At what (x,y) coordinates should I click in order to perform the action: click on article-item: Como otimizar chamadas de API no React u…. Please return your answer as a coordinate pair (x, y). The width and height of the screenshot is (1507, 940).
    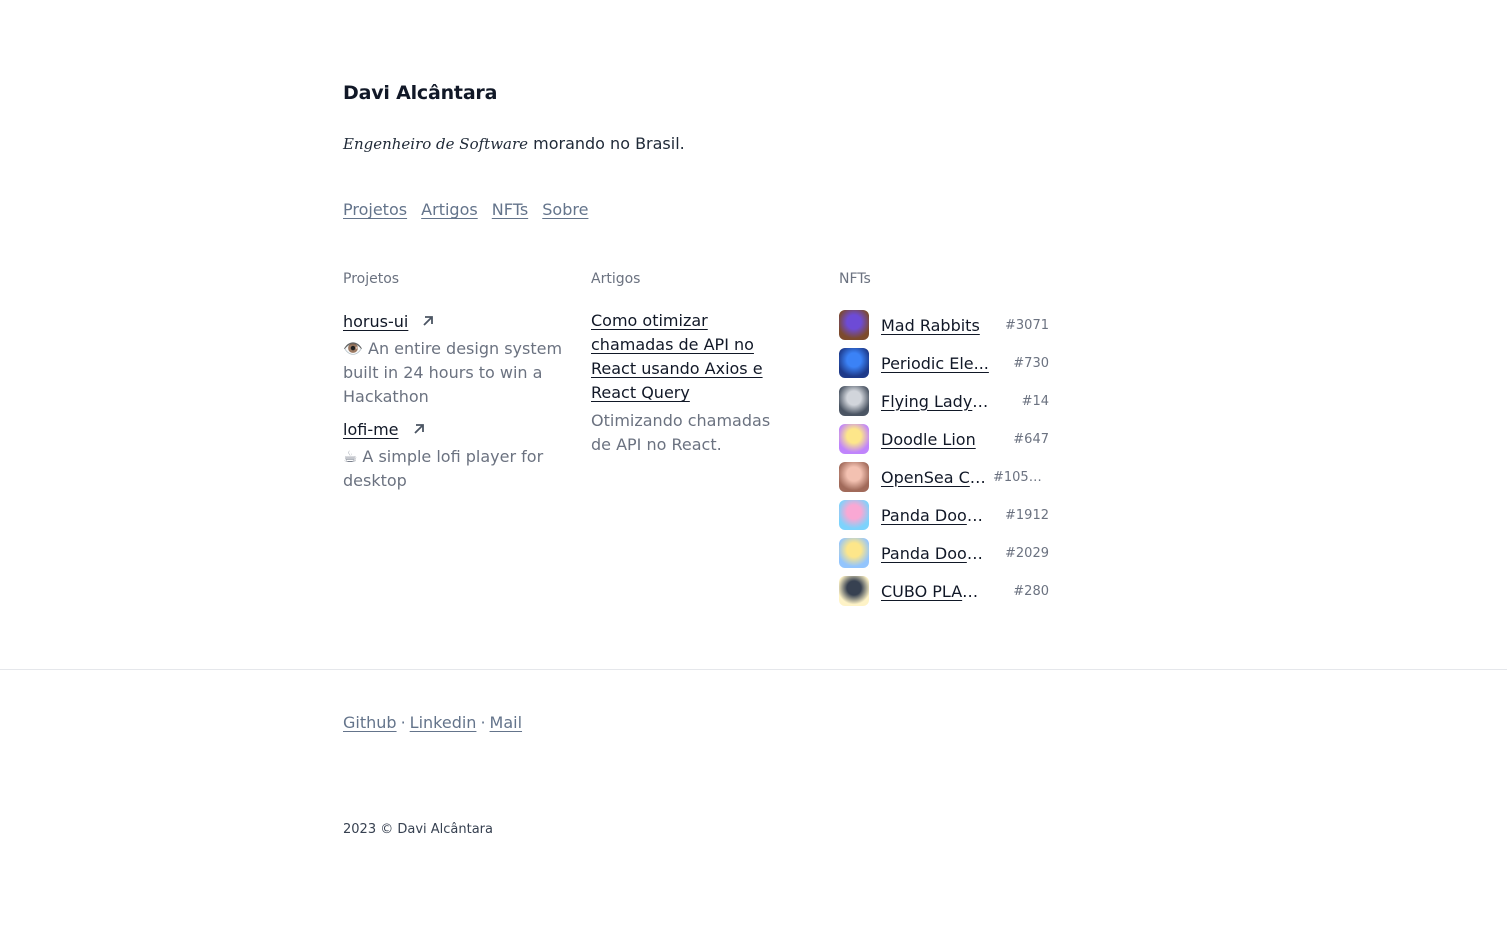
    Looking at the image, I should click on (691, 383).